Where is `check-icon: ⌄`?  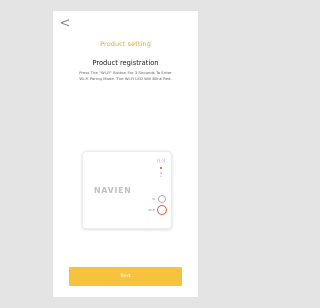
check-icon: ⌄ is located at coordinates (161, 176).